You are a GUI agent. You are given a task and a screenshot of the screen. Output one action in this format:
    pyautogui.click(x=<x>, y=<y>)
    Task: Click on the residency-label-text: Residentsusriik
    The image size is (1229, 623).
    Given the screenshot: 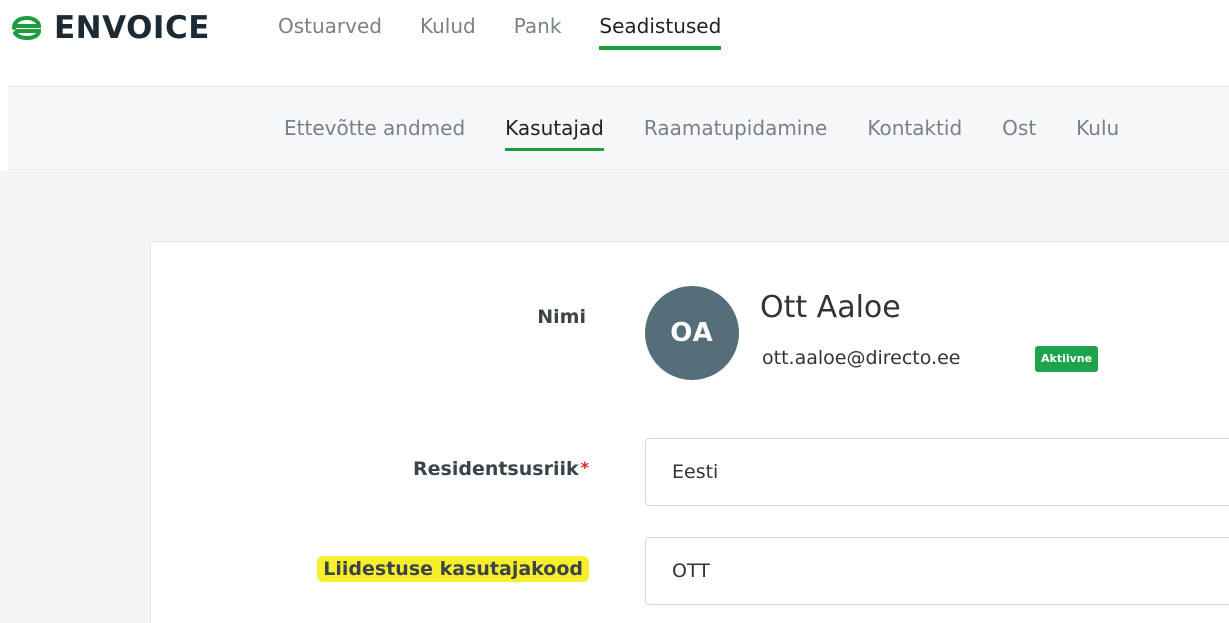 What is the action you would take?
    pyautogui.click(x=496, y=469)
    